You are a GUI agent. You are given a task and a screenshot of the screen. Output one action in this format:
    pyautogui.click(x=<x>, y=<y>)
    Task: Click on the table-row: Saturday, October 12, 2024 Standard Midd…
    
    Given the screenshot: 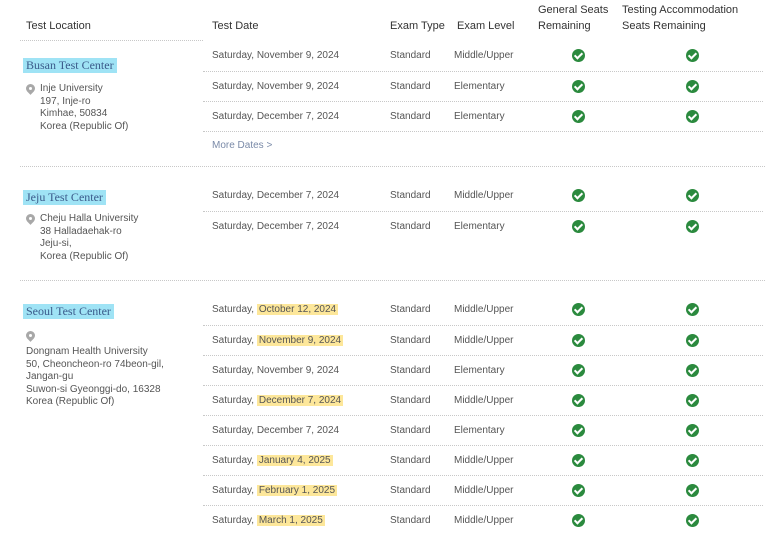 What is the action you would take?
    pyautogui.click(x=483, y=310)
    